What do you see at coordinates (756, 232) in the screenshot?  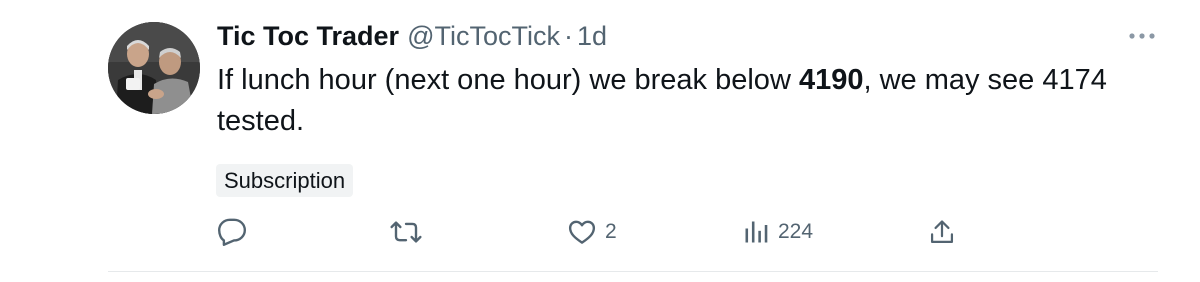 I see `bar-chart-icon` at bounding box center [756, 232].